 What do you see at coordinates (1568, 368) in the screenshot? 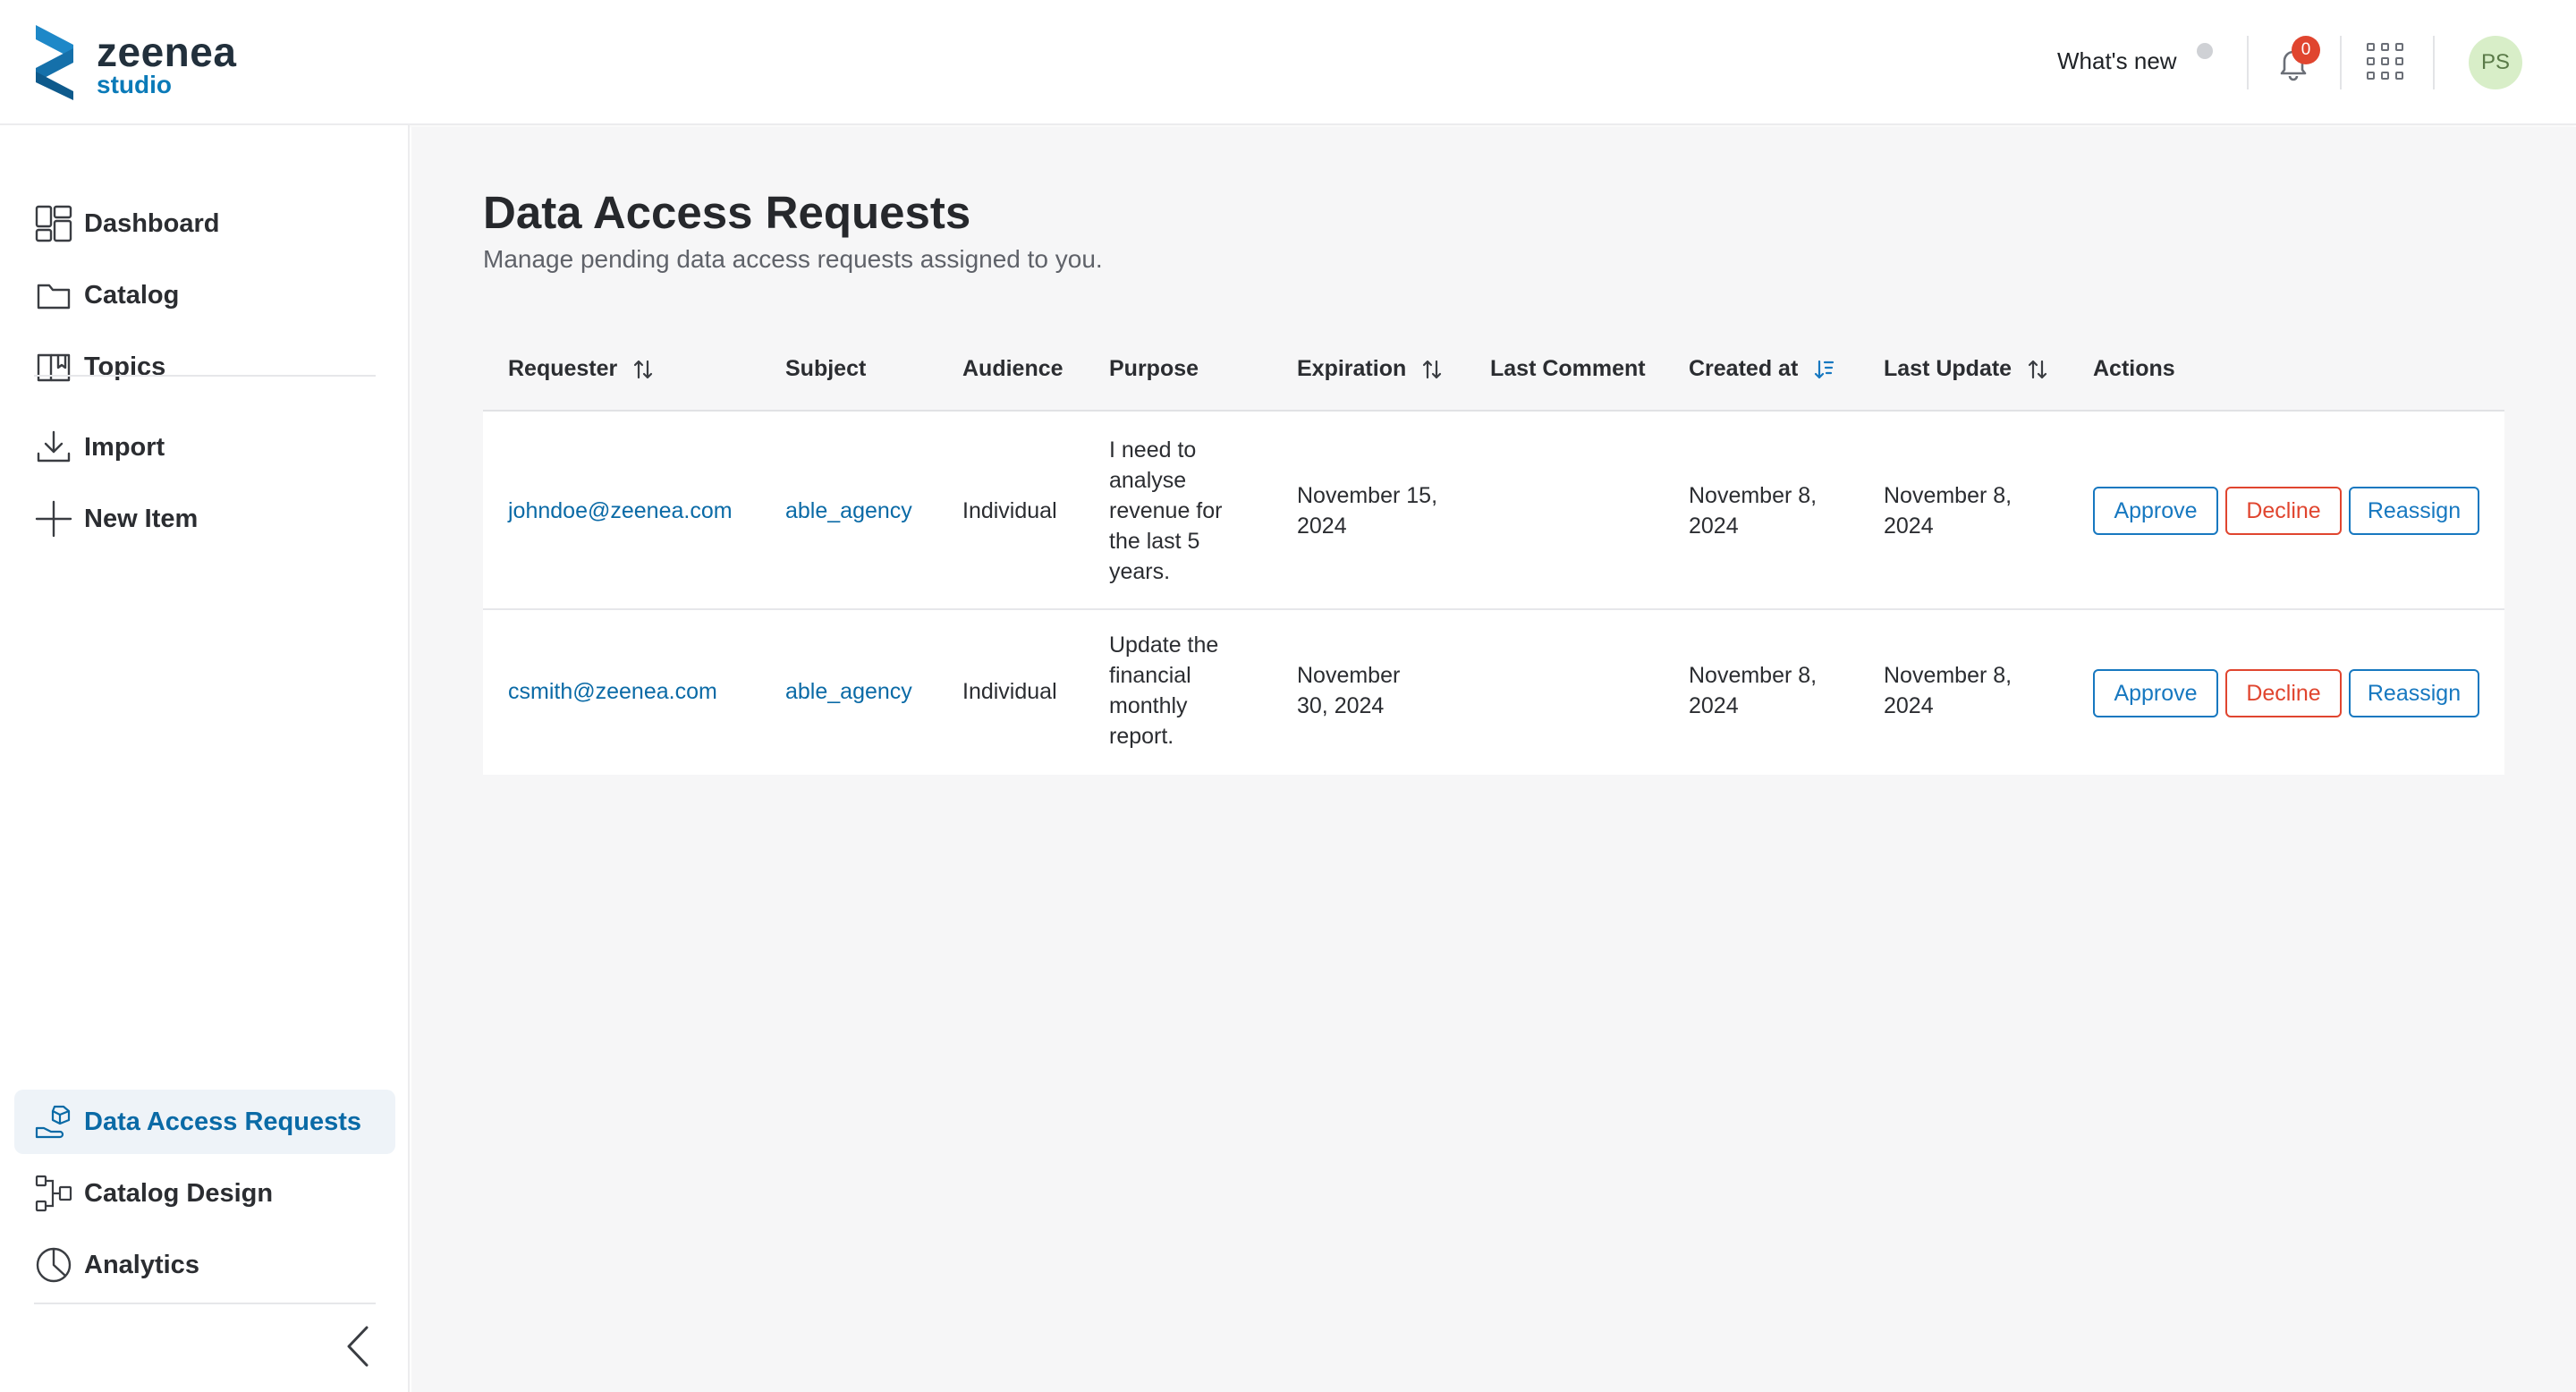
I see `column-header-last-comment: Last Comment` at bounding box center [1568, 368].